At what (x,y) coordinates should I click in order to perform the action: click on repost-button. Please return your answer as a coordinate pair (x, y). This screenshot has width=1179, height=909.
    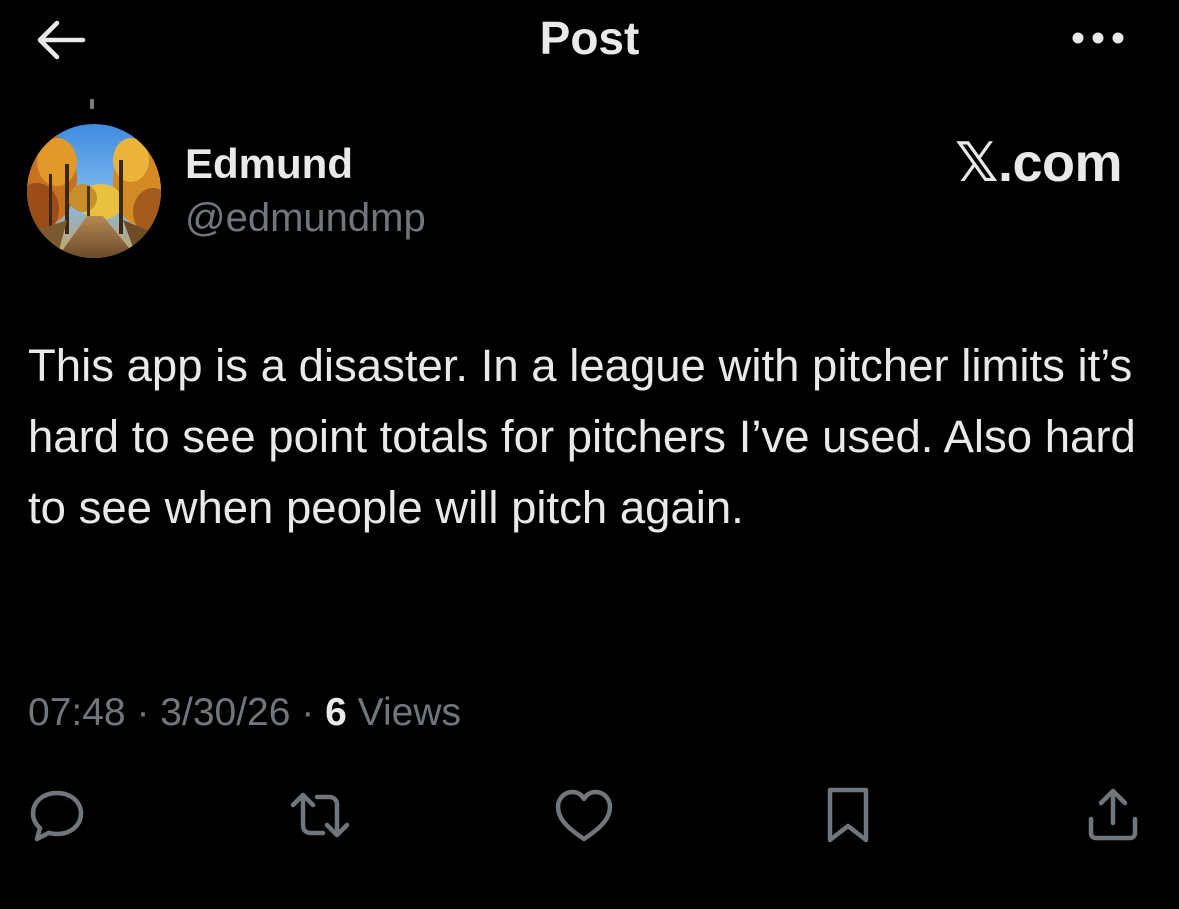
    Looking at the image, I should click on (320, 815).